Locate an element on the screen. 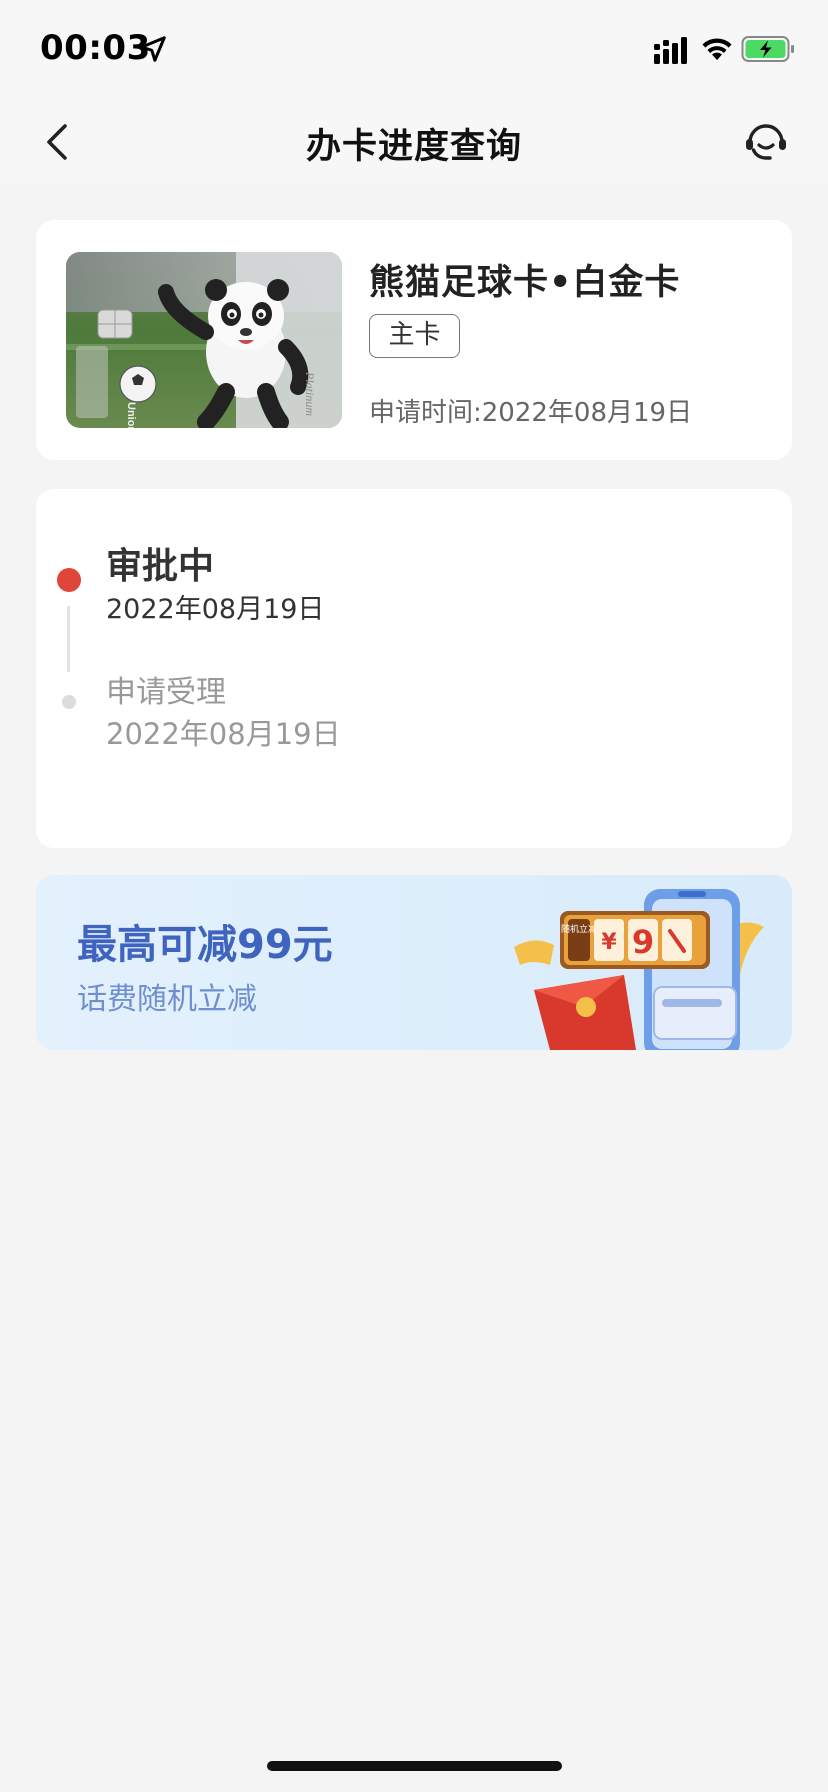 The height and width of the screenshot is (1792, 828). nav-bar: 办卡进度查询 is located at coordinates (414, 142).